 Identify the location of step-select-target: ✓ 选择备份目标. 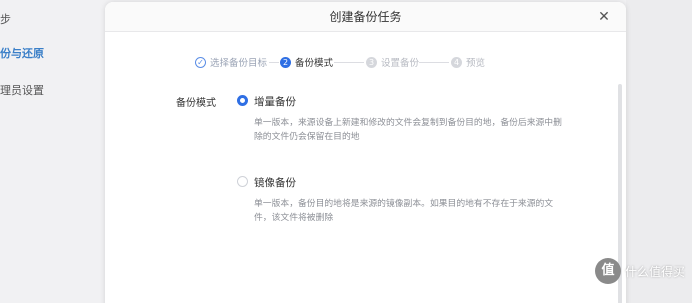
(231, 62).